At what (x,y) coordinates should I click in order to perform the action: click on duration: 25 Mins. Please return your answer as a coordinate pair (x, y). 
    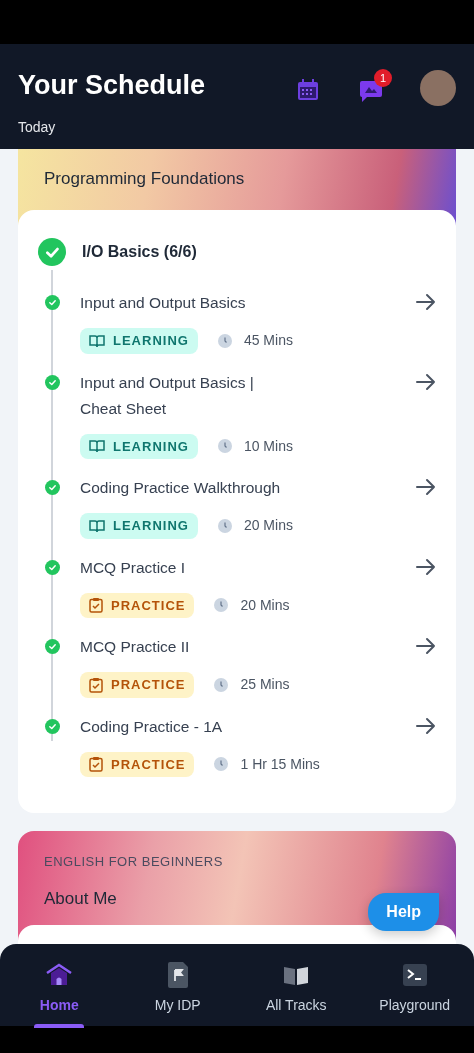
    Looking at the image, I should click on (265, 685).